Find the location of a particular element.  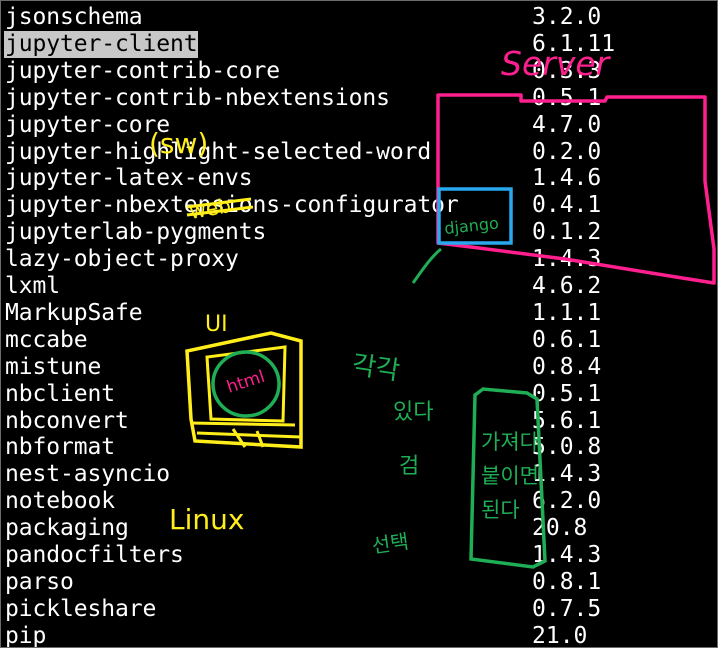

package-version: 0.8.4 is located at coordinates (566, 367).